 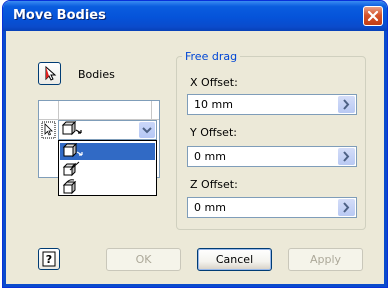 I want to click on window-frame-left, so click(x=4, y=159).